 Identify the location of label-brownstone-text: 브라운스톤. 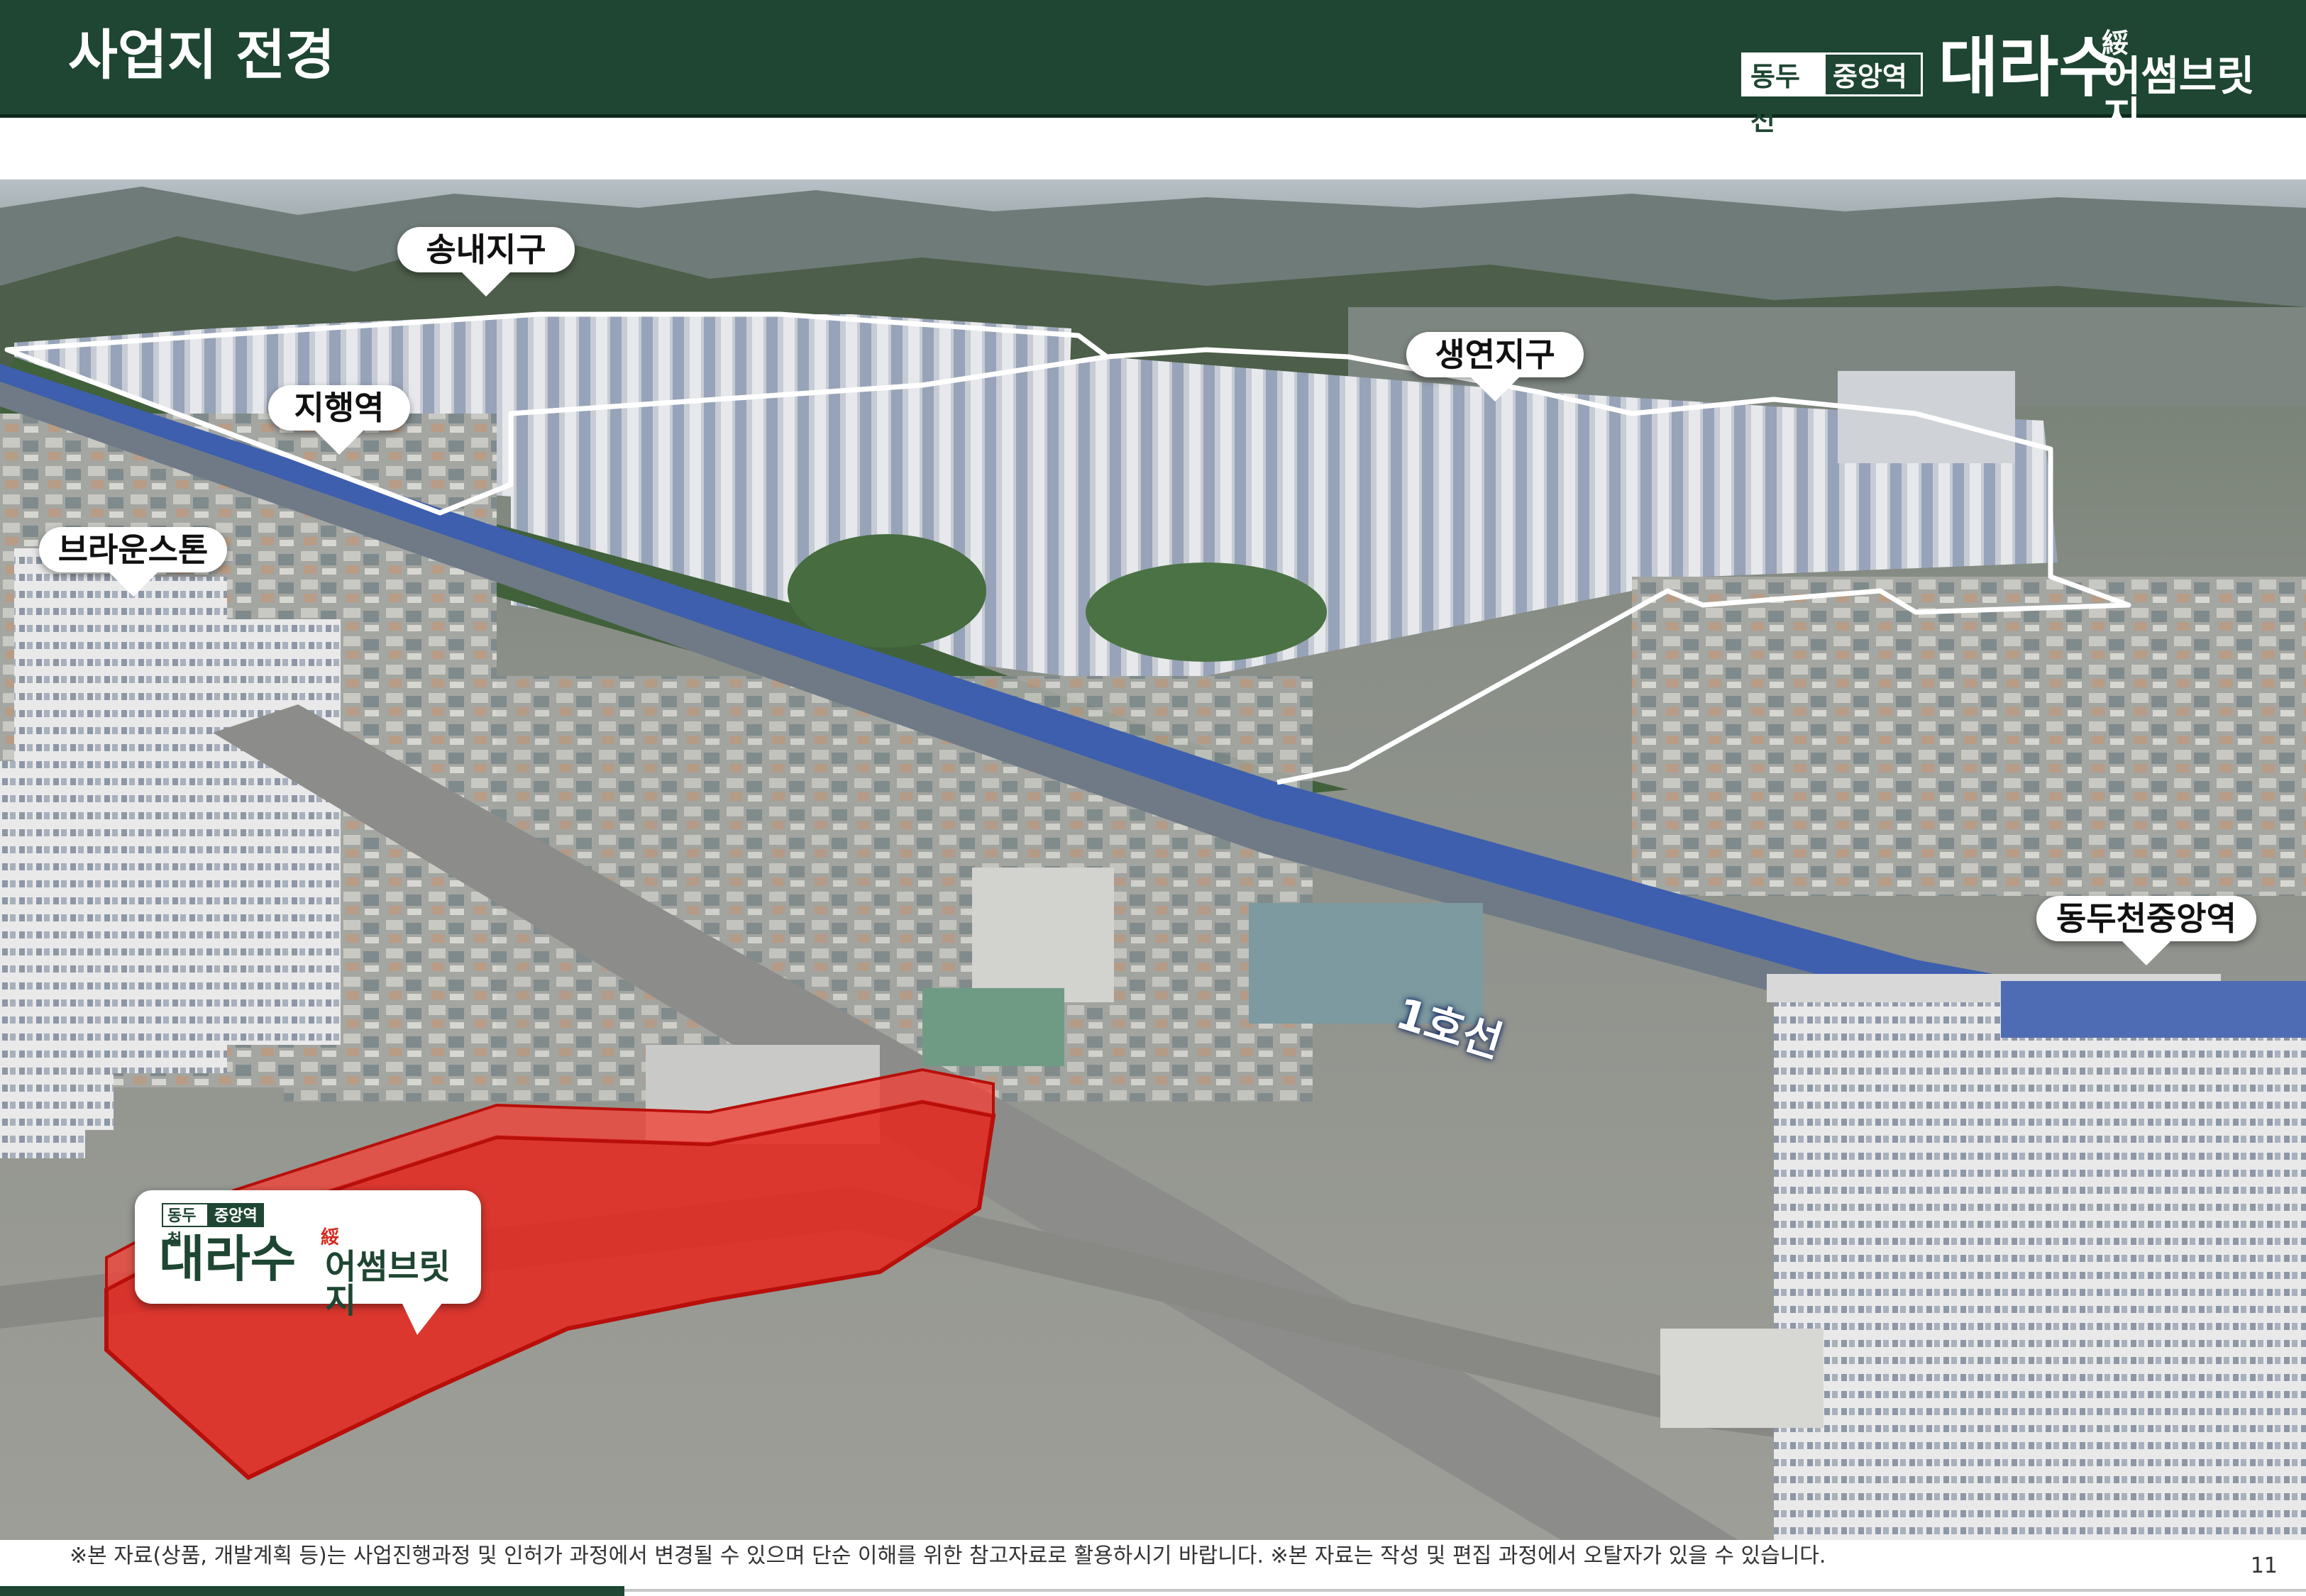
(133, 550).